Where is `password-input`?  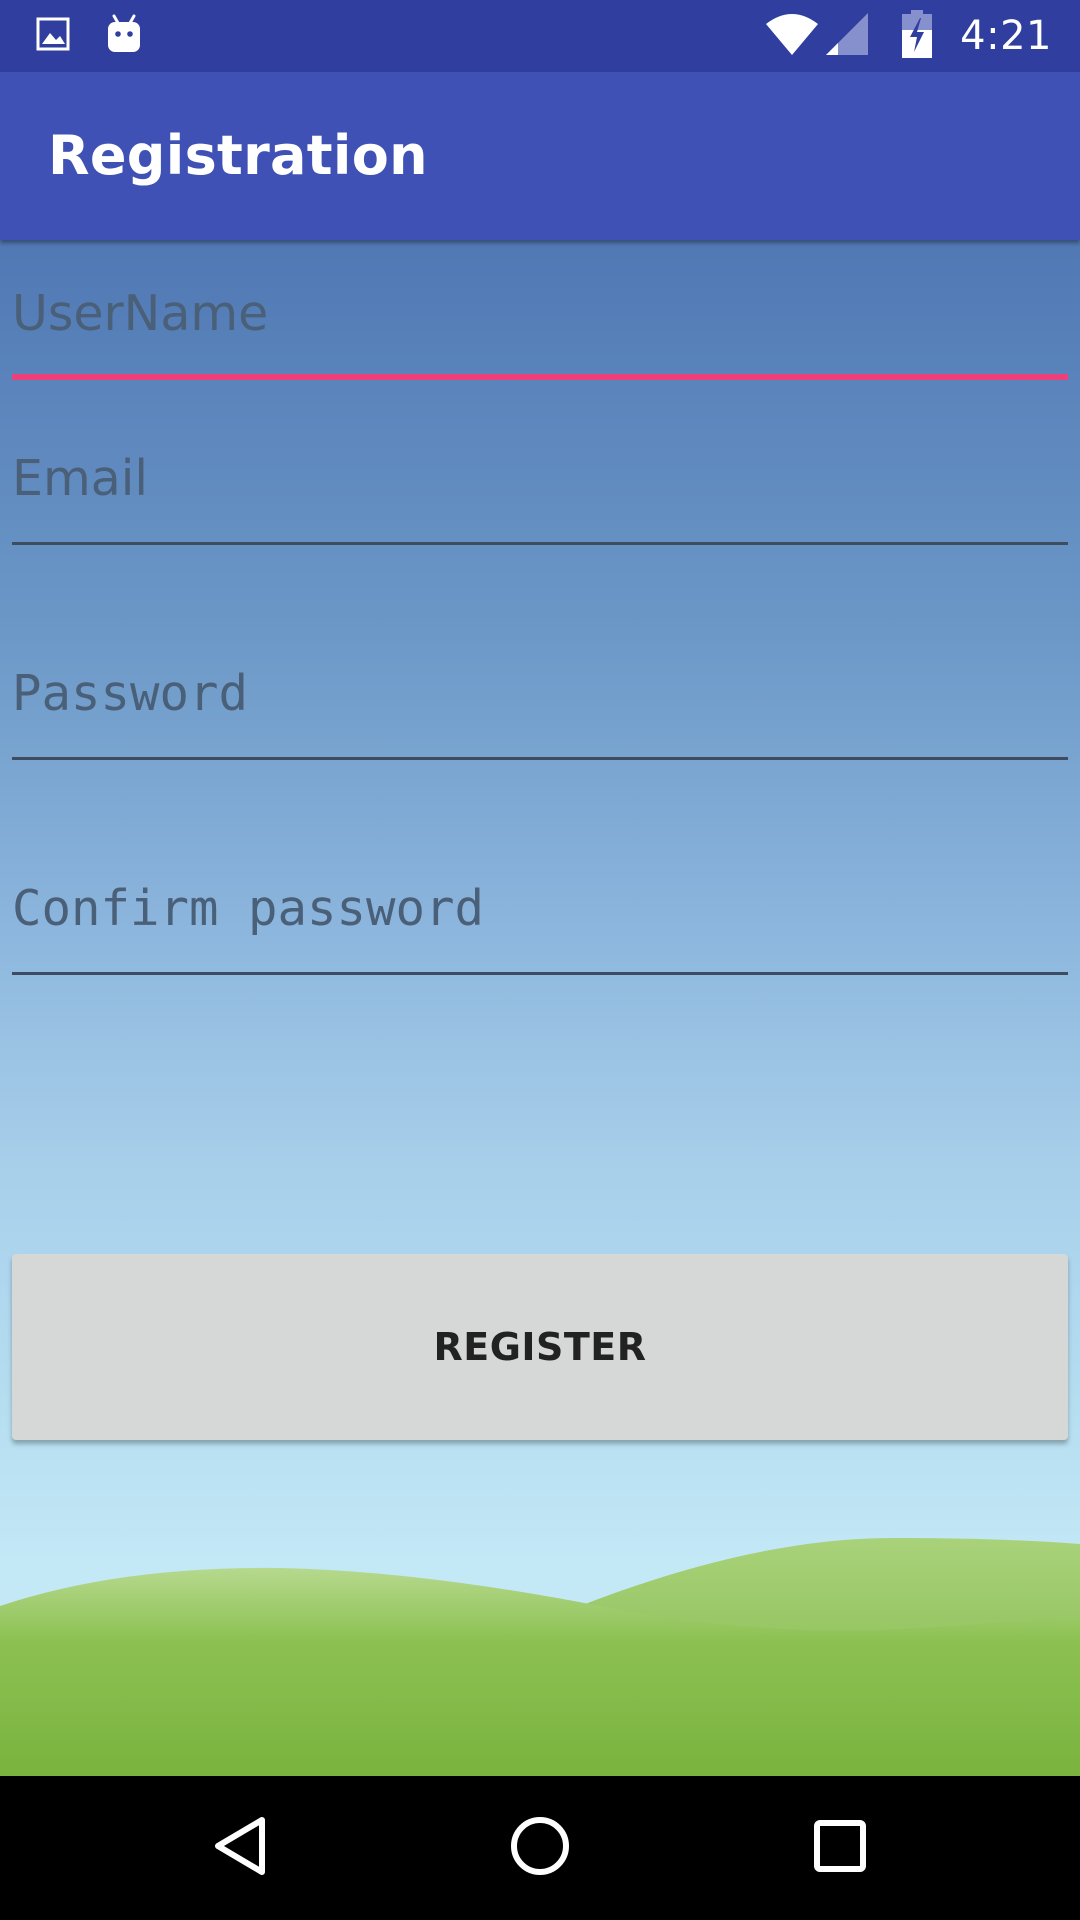 password-input is located at coordinates (540, 693).